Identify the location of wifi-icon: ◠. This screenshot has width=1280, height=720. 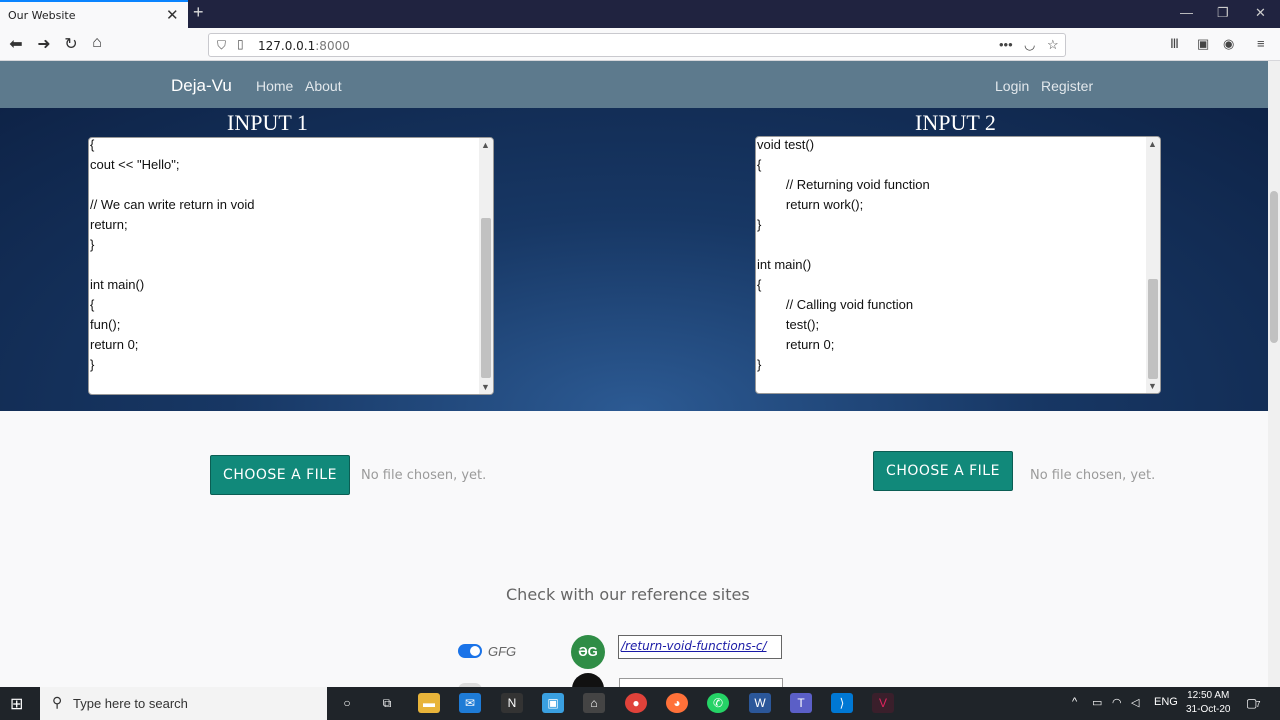
(1117, 702).